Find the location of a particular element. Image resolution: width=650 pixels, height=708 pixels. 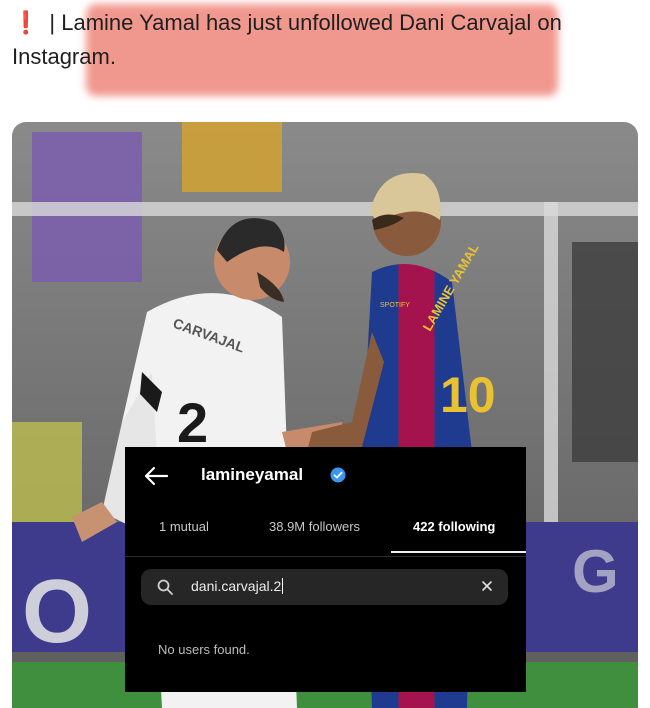

svg-text: O is located at coordinates (57, 612).